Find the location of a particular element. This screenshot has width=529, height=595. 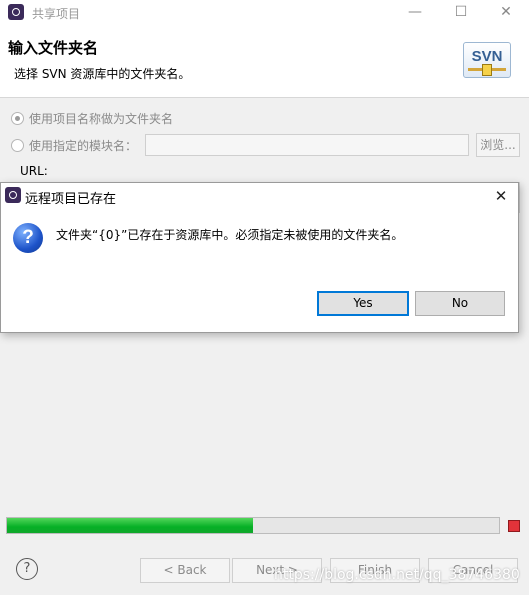

window-title: 共享项目 is located at coordinates (56, 14).